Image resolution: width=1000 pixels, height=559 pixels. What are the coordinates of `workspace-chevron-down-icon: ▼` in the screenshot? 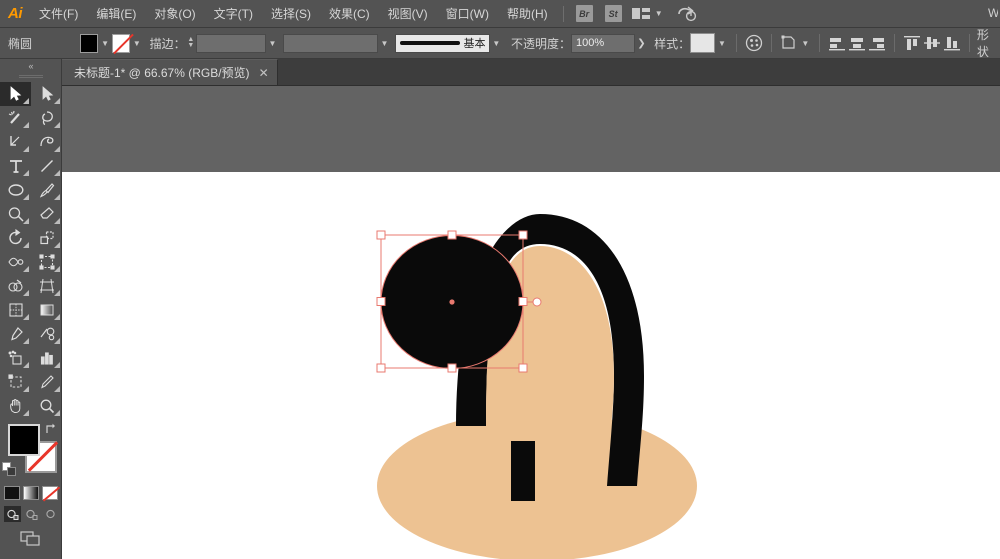 It's located at (659, 13).